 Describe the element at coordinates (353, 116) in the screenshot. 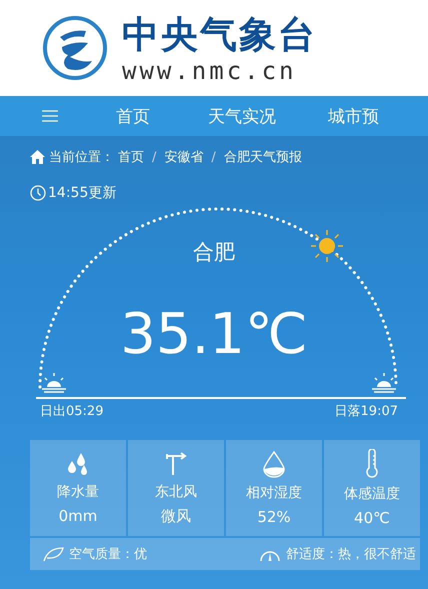

I see `nav-link: 城市预` at that location.